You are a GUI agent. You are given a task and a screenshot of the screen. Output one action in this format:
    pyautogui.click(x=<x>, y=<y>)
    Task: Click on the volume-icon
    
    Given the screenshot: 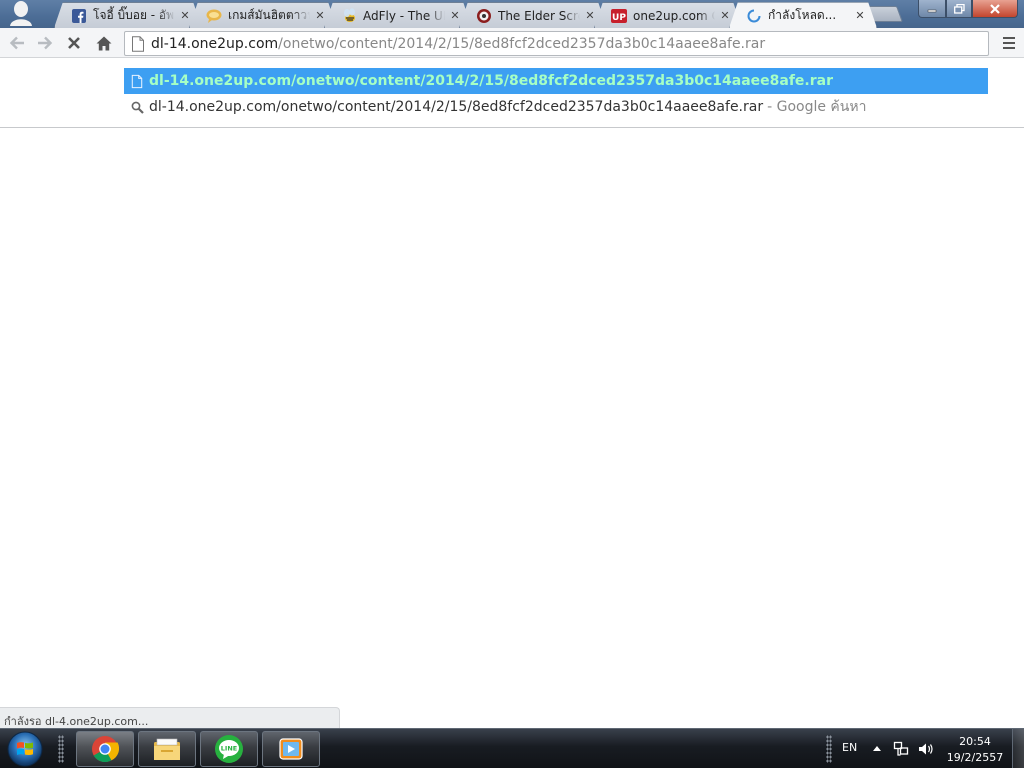 What is the action you would take?
    pyautogui.click(x=926, y=749)
    